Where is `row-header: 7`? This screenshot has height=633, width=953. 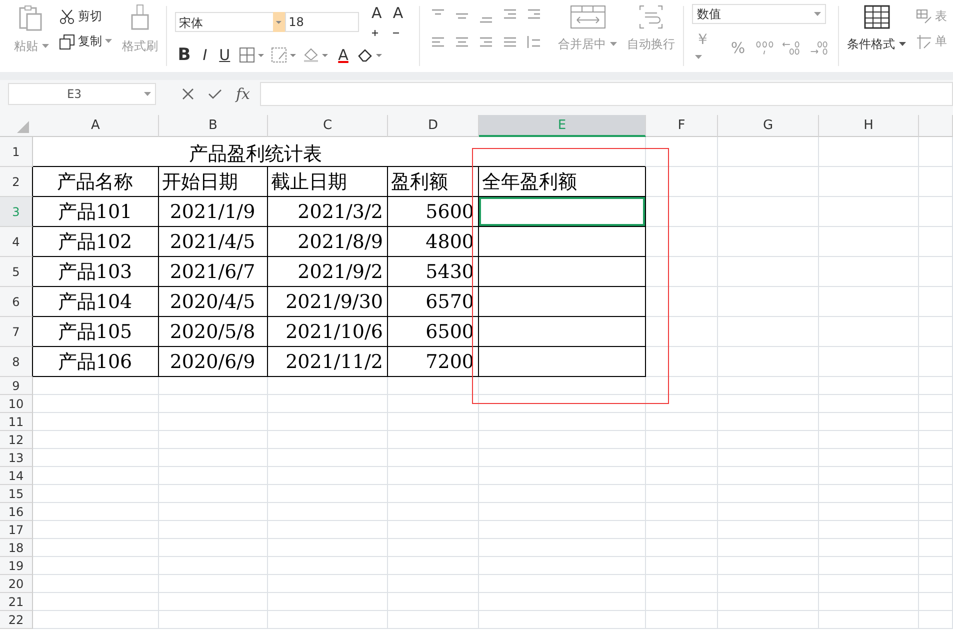 row-header: 7 is located at coordinates (16, 332).